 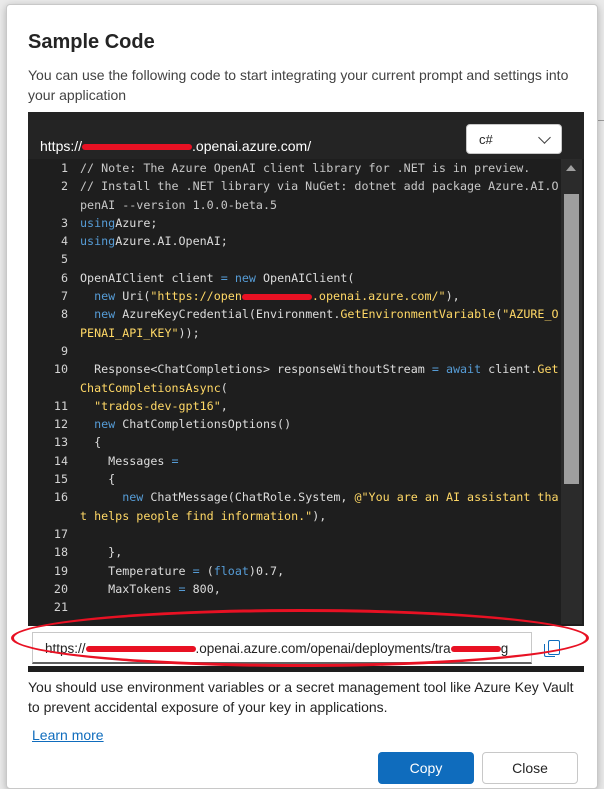 I want to click on language-value: c#, so click(x=486, y=139).